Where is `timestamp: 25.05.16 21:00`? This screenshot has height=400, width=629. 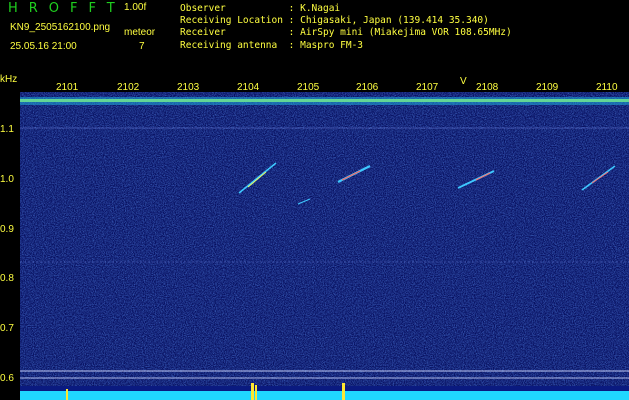 timestamp: 25.05.16 21:00 is located at coordinates (43, 46).